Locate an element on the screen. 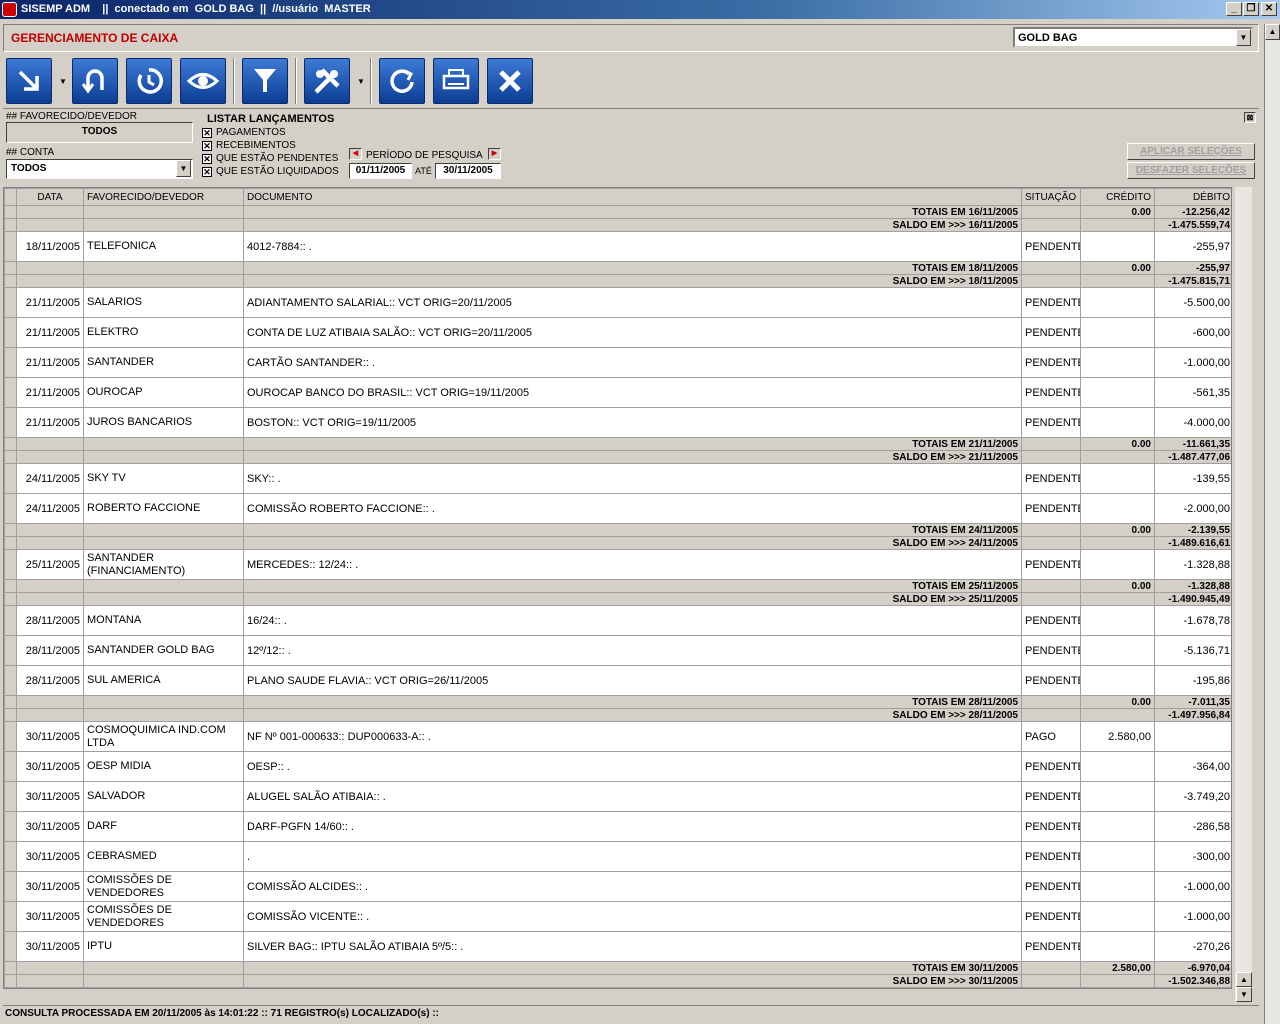 The width and height of the screenshot is (1280, 1024). start-date-field: 01/11/2005 is located at coordinates (380, 171).